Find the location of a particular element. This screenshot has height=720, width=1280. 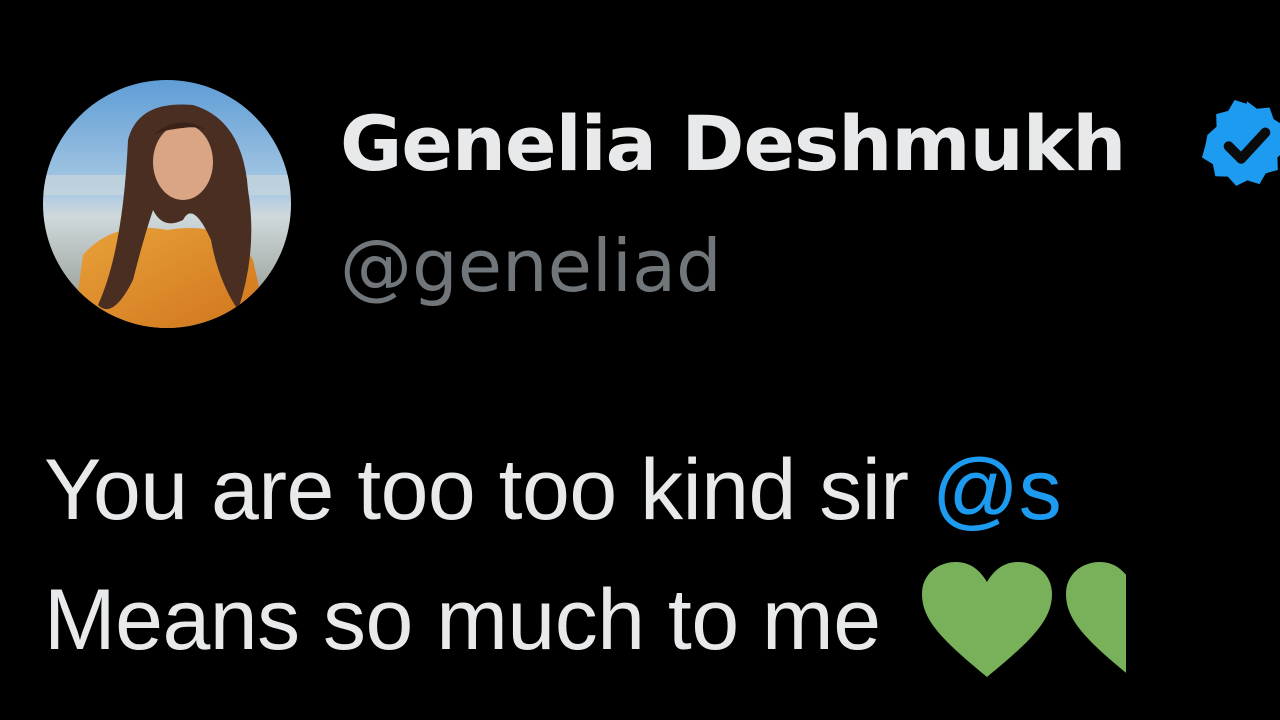

avatar is located at coordinates (167, 204).